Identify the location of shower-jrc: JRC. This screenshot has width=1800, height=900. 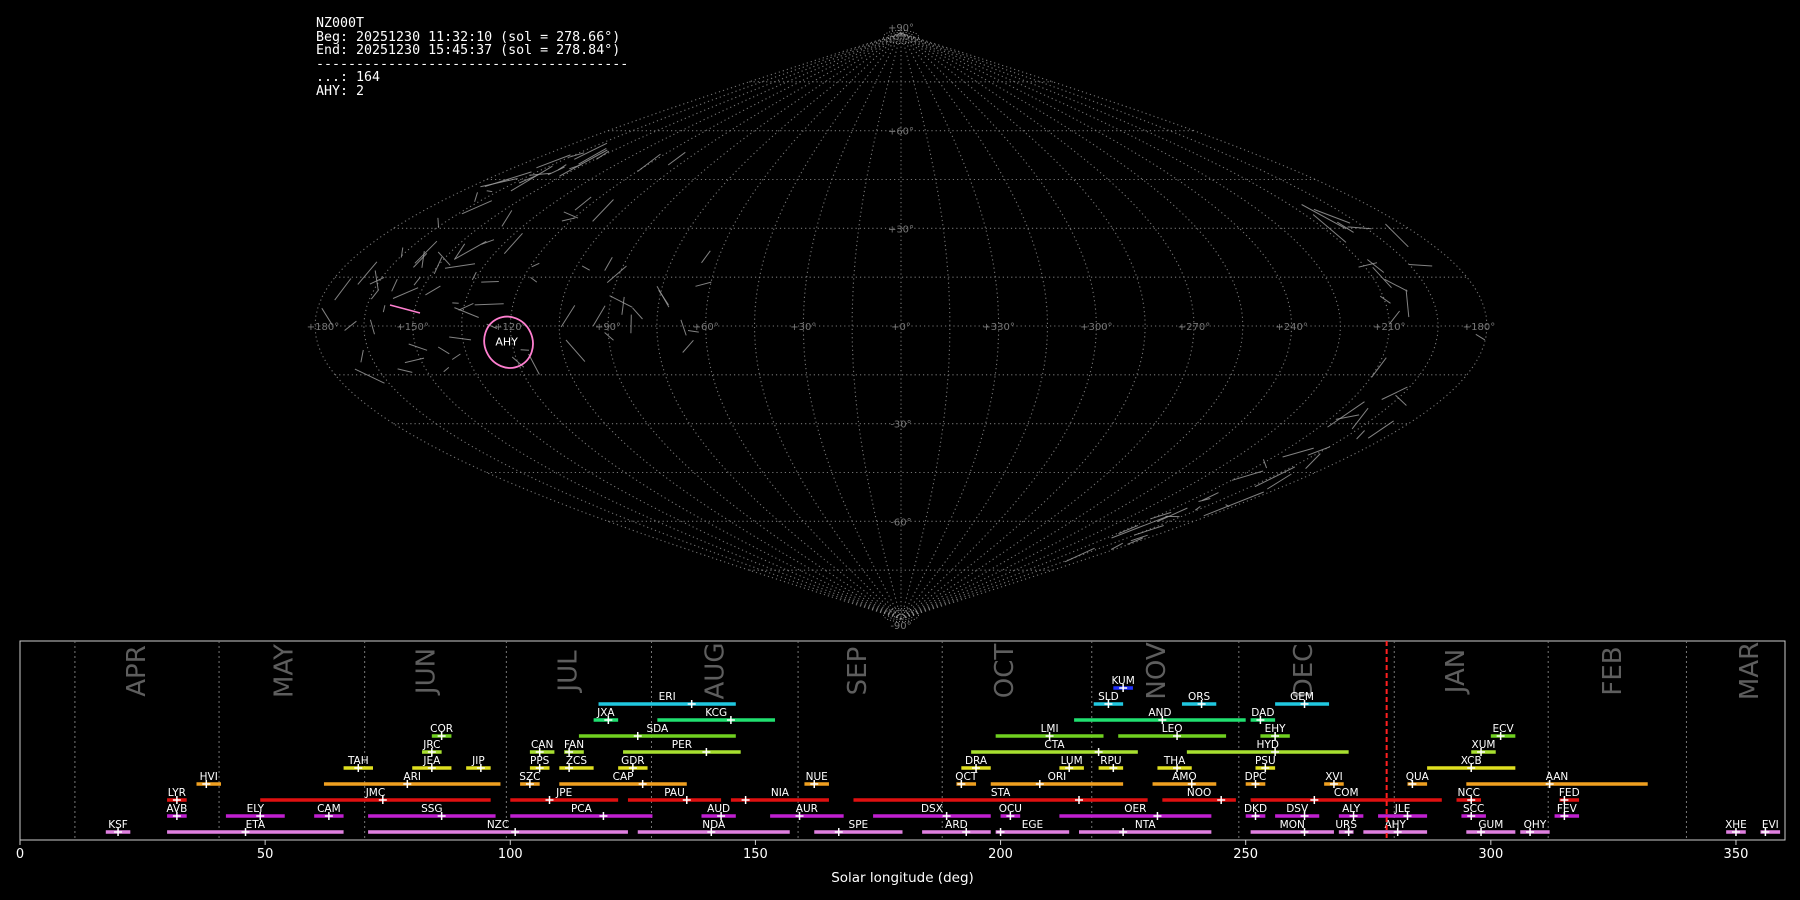
(432, 747).